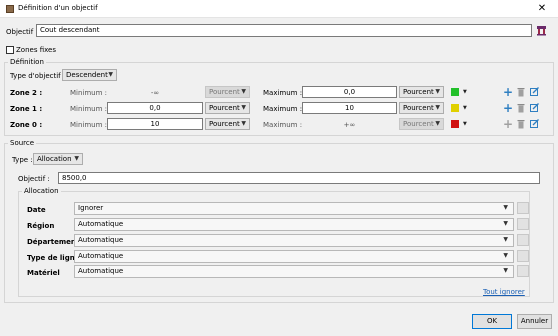 The image size is (558, 336). I want to click on zone-2-min-value: -∞, so click(155, 93).